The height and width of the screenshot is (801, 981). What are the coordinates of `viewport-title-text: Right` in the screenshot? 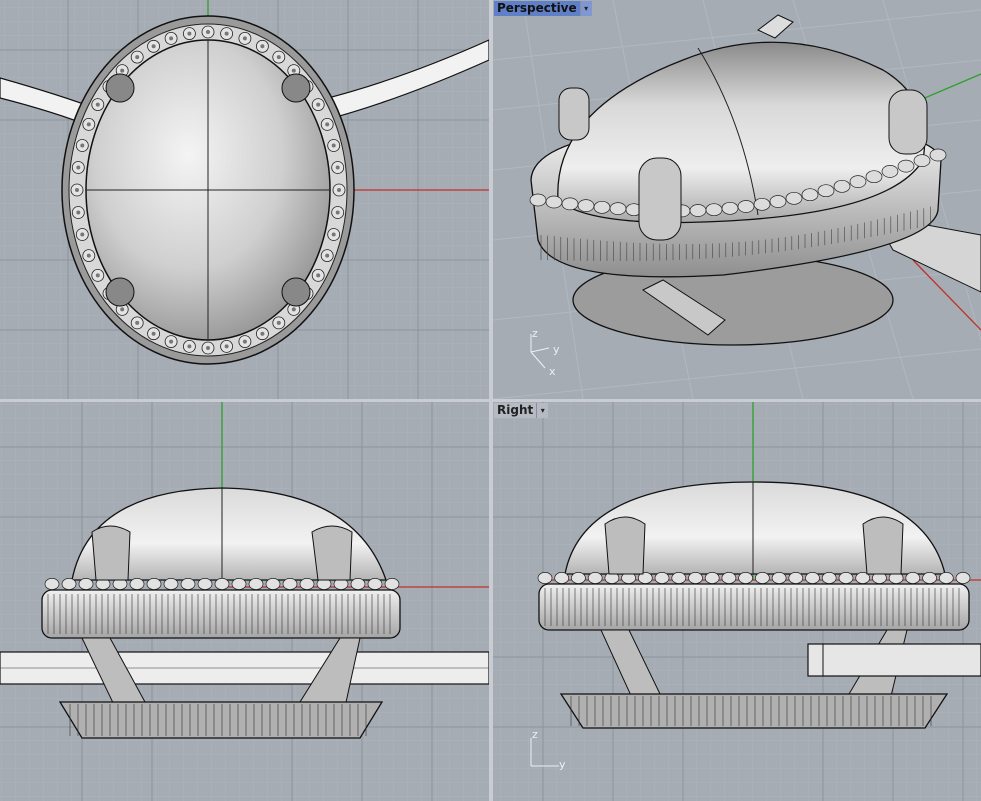 It's located at (515, 410).